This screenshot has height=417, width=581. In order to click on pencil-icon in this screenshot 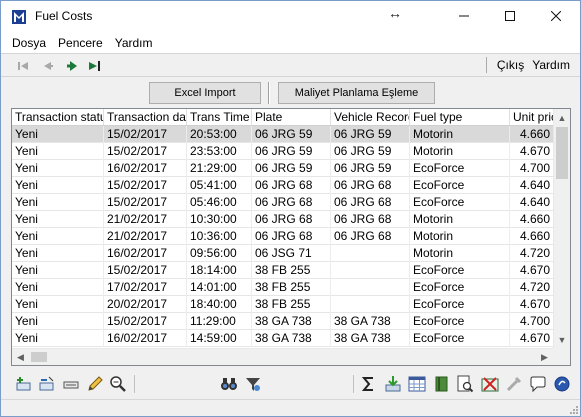, I will do `click(95, 384)`.